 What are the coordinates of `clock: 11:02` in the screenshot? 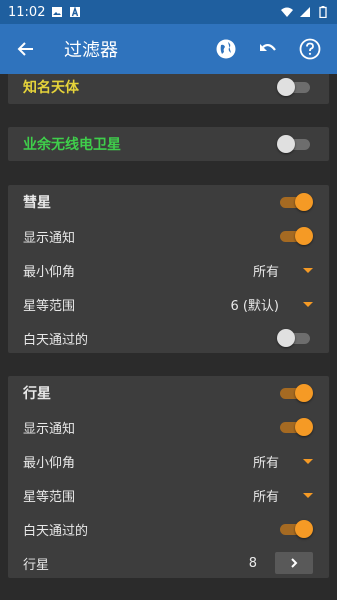 It's located at (27, 12).